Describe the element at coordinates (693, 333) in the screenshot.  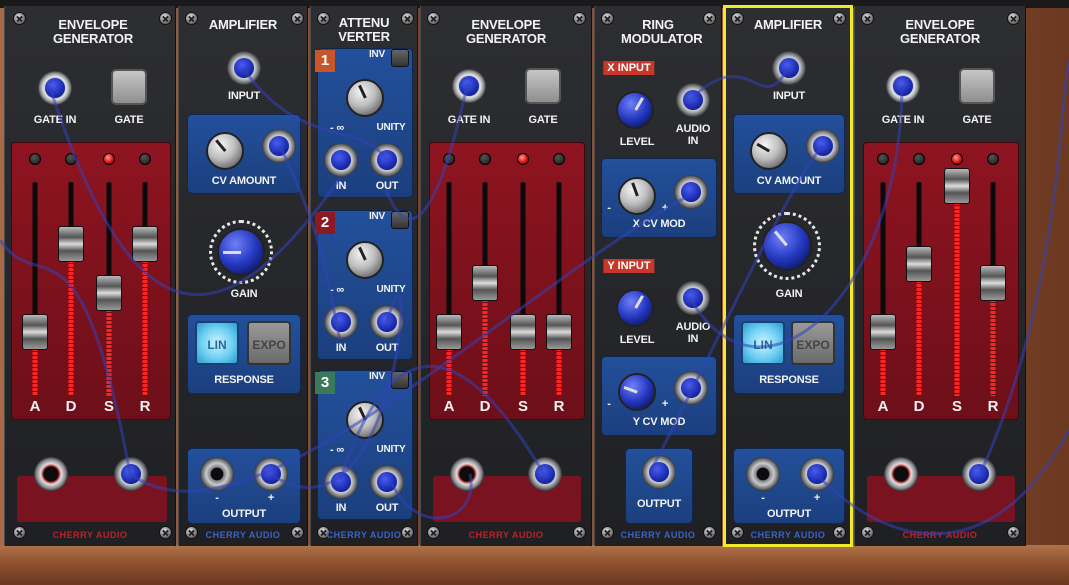
I see `y-audio-in-label: AUDIO IN` at that location.